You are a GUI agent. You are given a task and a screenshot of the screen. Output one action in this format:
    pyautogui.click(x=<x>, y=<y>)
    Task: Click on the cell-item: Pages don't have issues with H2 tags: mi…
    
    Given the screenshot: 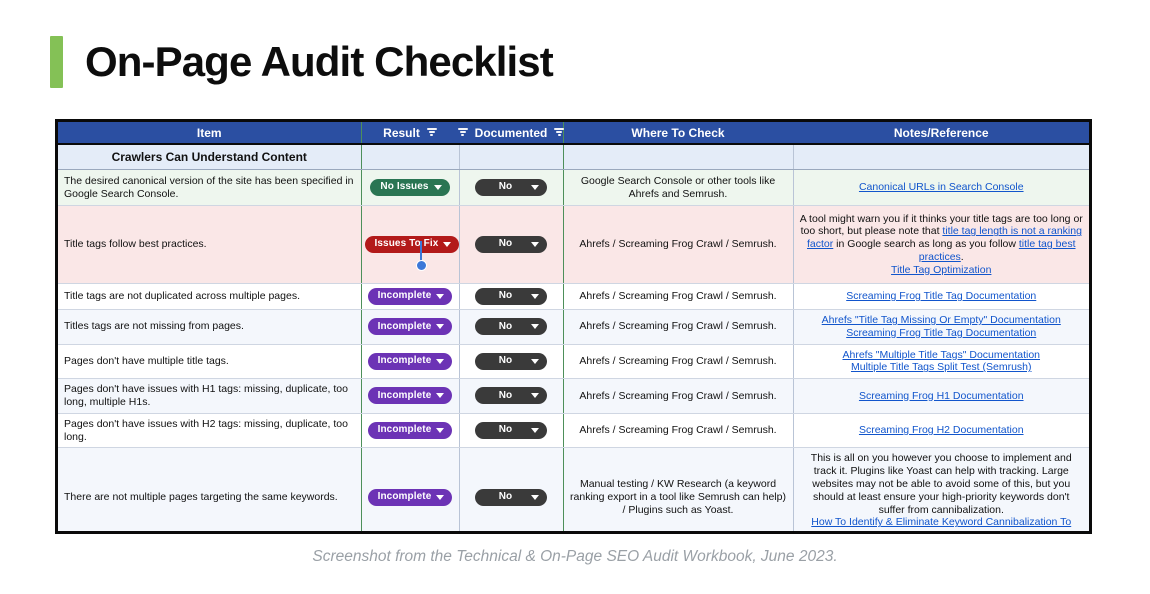 What is the action you would take?
    pyautogui.click(x=210, y=431)
    